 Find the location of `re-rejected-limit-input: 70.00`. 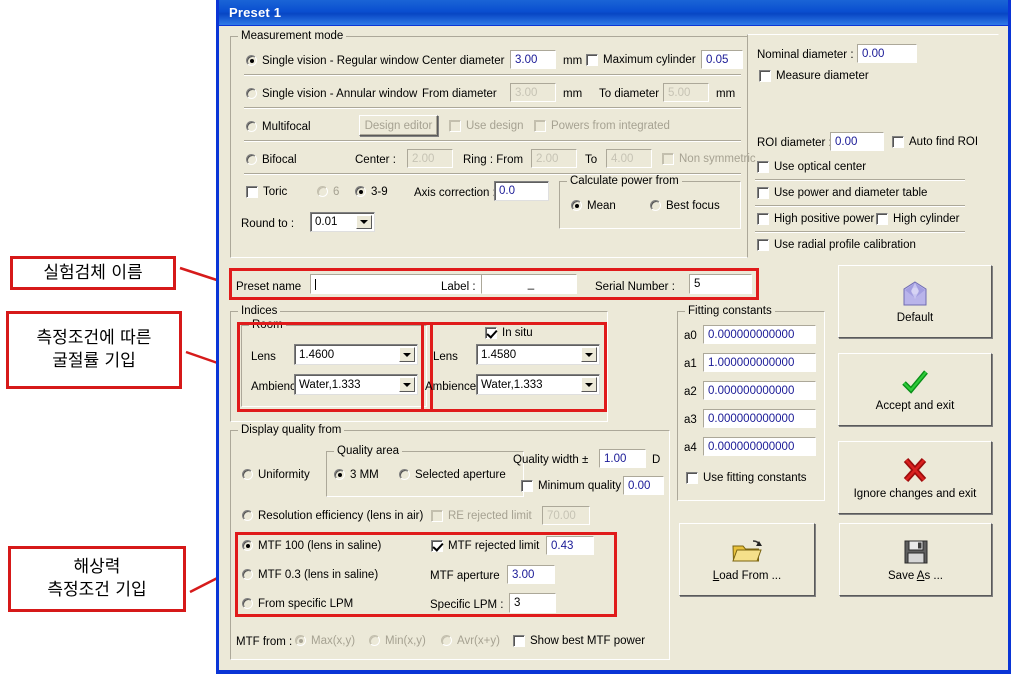

re-rejected-limit-input: 70.00 is located at coordinates (566, 515).